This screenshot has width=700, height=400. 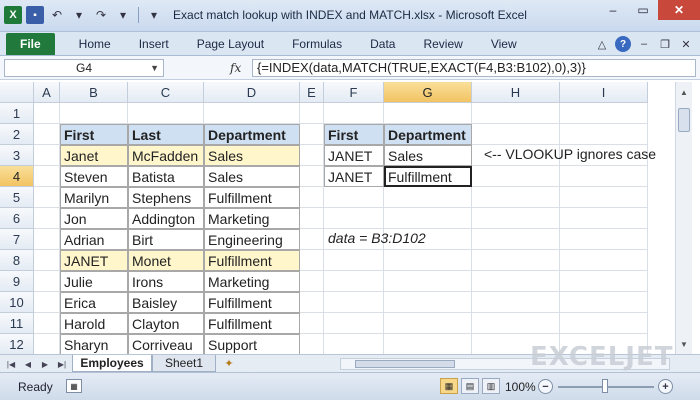 I want to click on next-sheet-icon: ▶, so click(x=45, y=364).